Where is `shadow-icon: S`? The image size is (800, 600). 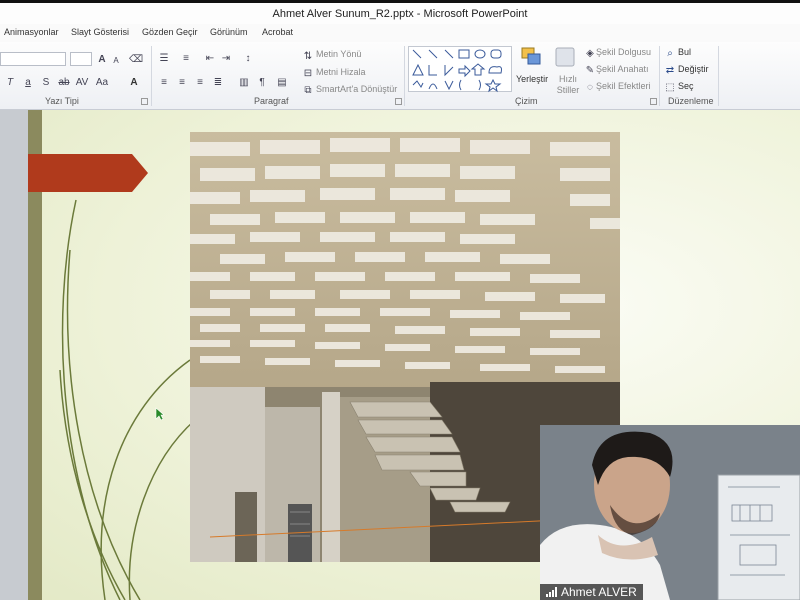
shadow-icon: S is located at coordinates (46, 82).